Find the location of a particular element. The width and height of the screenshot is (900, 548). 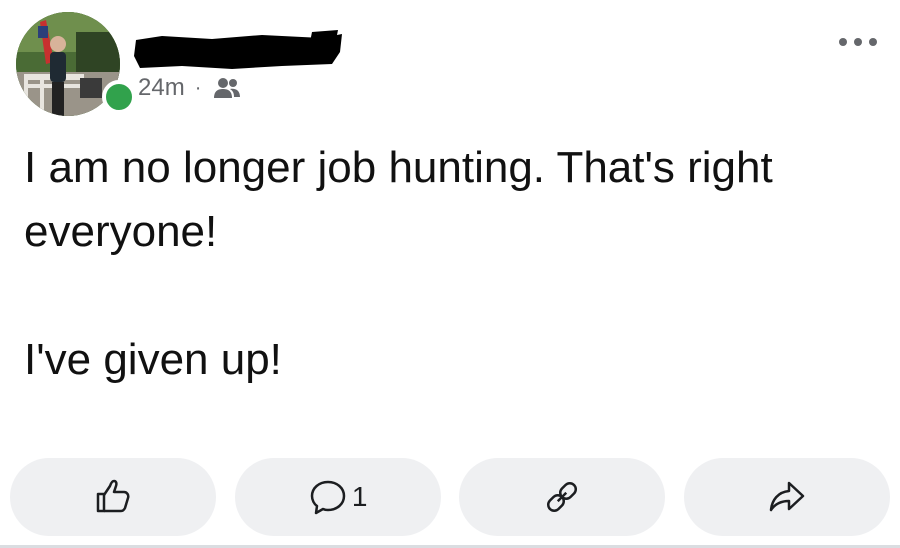

online-status-indicator is located at coordinates (119, 97).